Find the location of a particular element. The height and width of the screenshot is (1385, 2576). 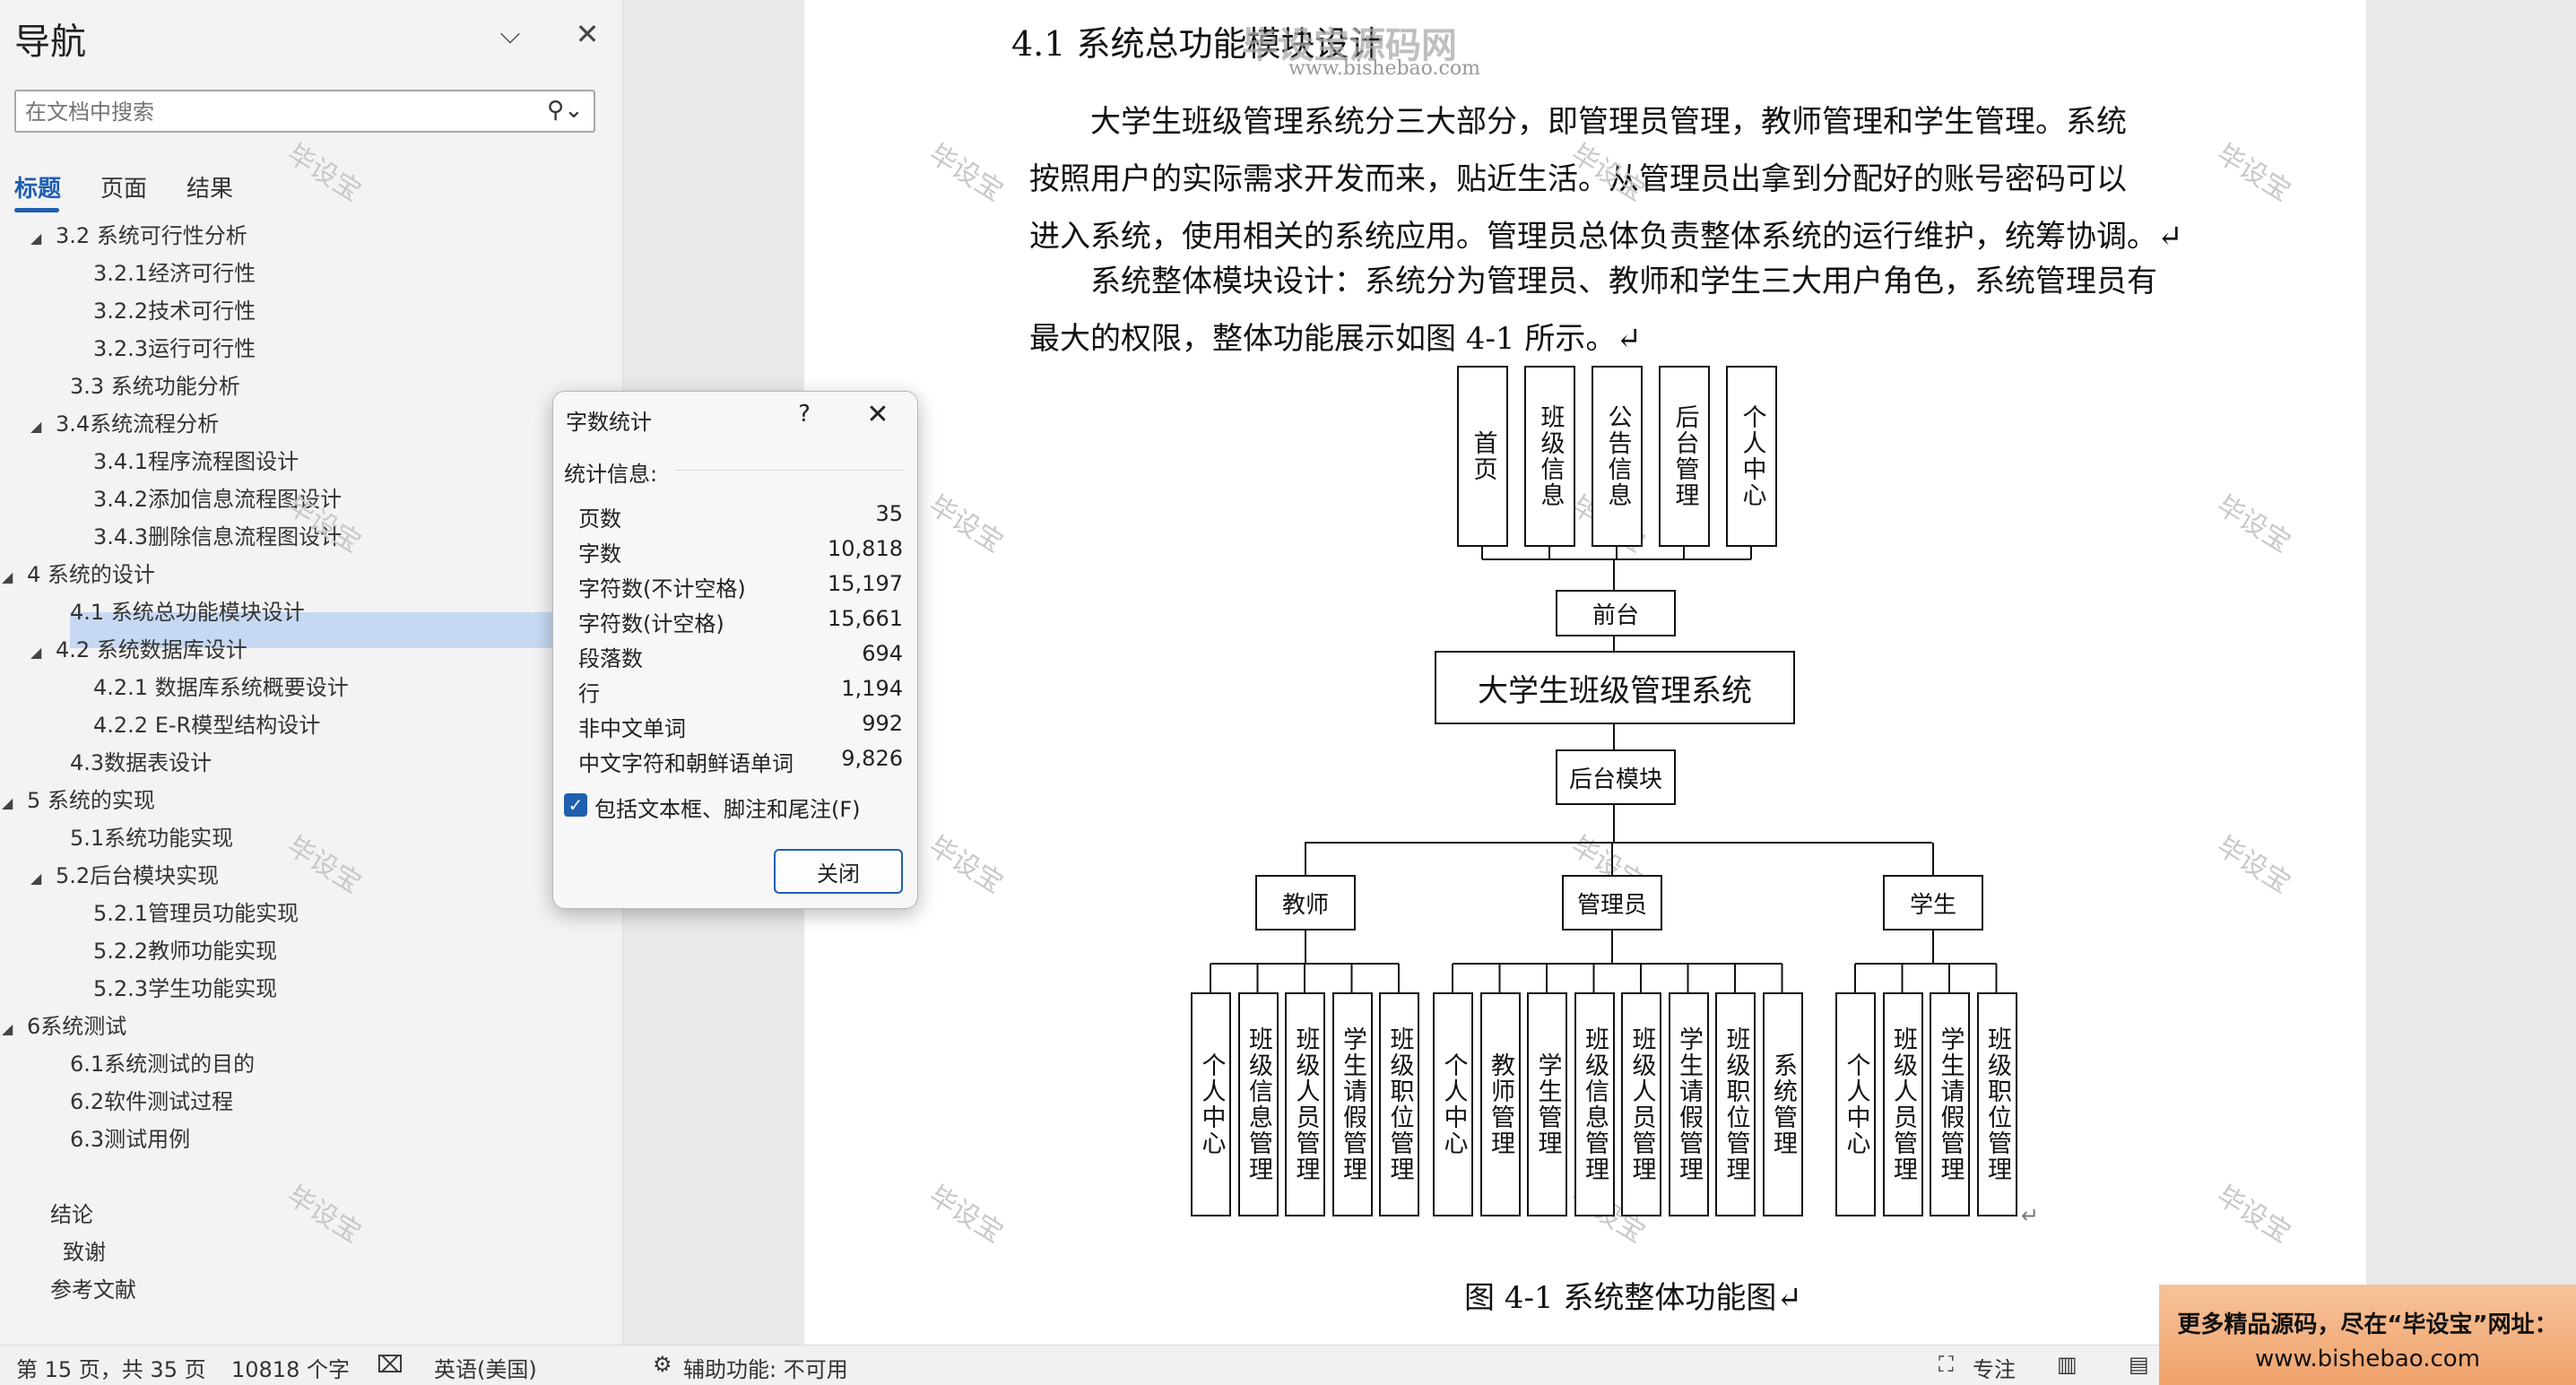

top-module-box: 公告信息 is located at coordinates (1617, 457).